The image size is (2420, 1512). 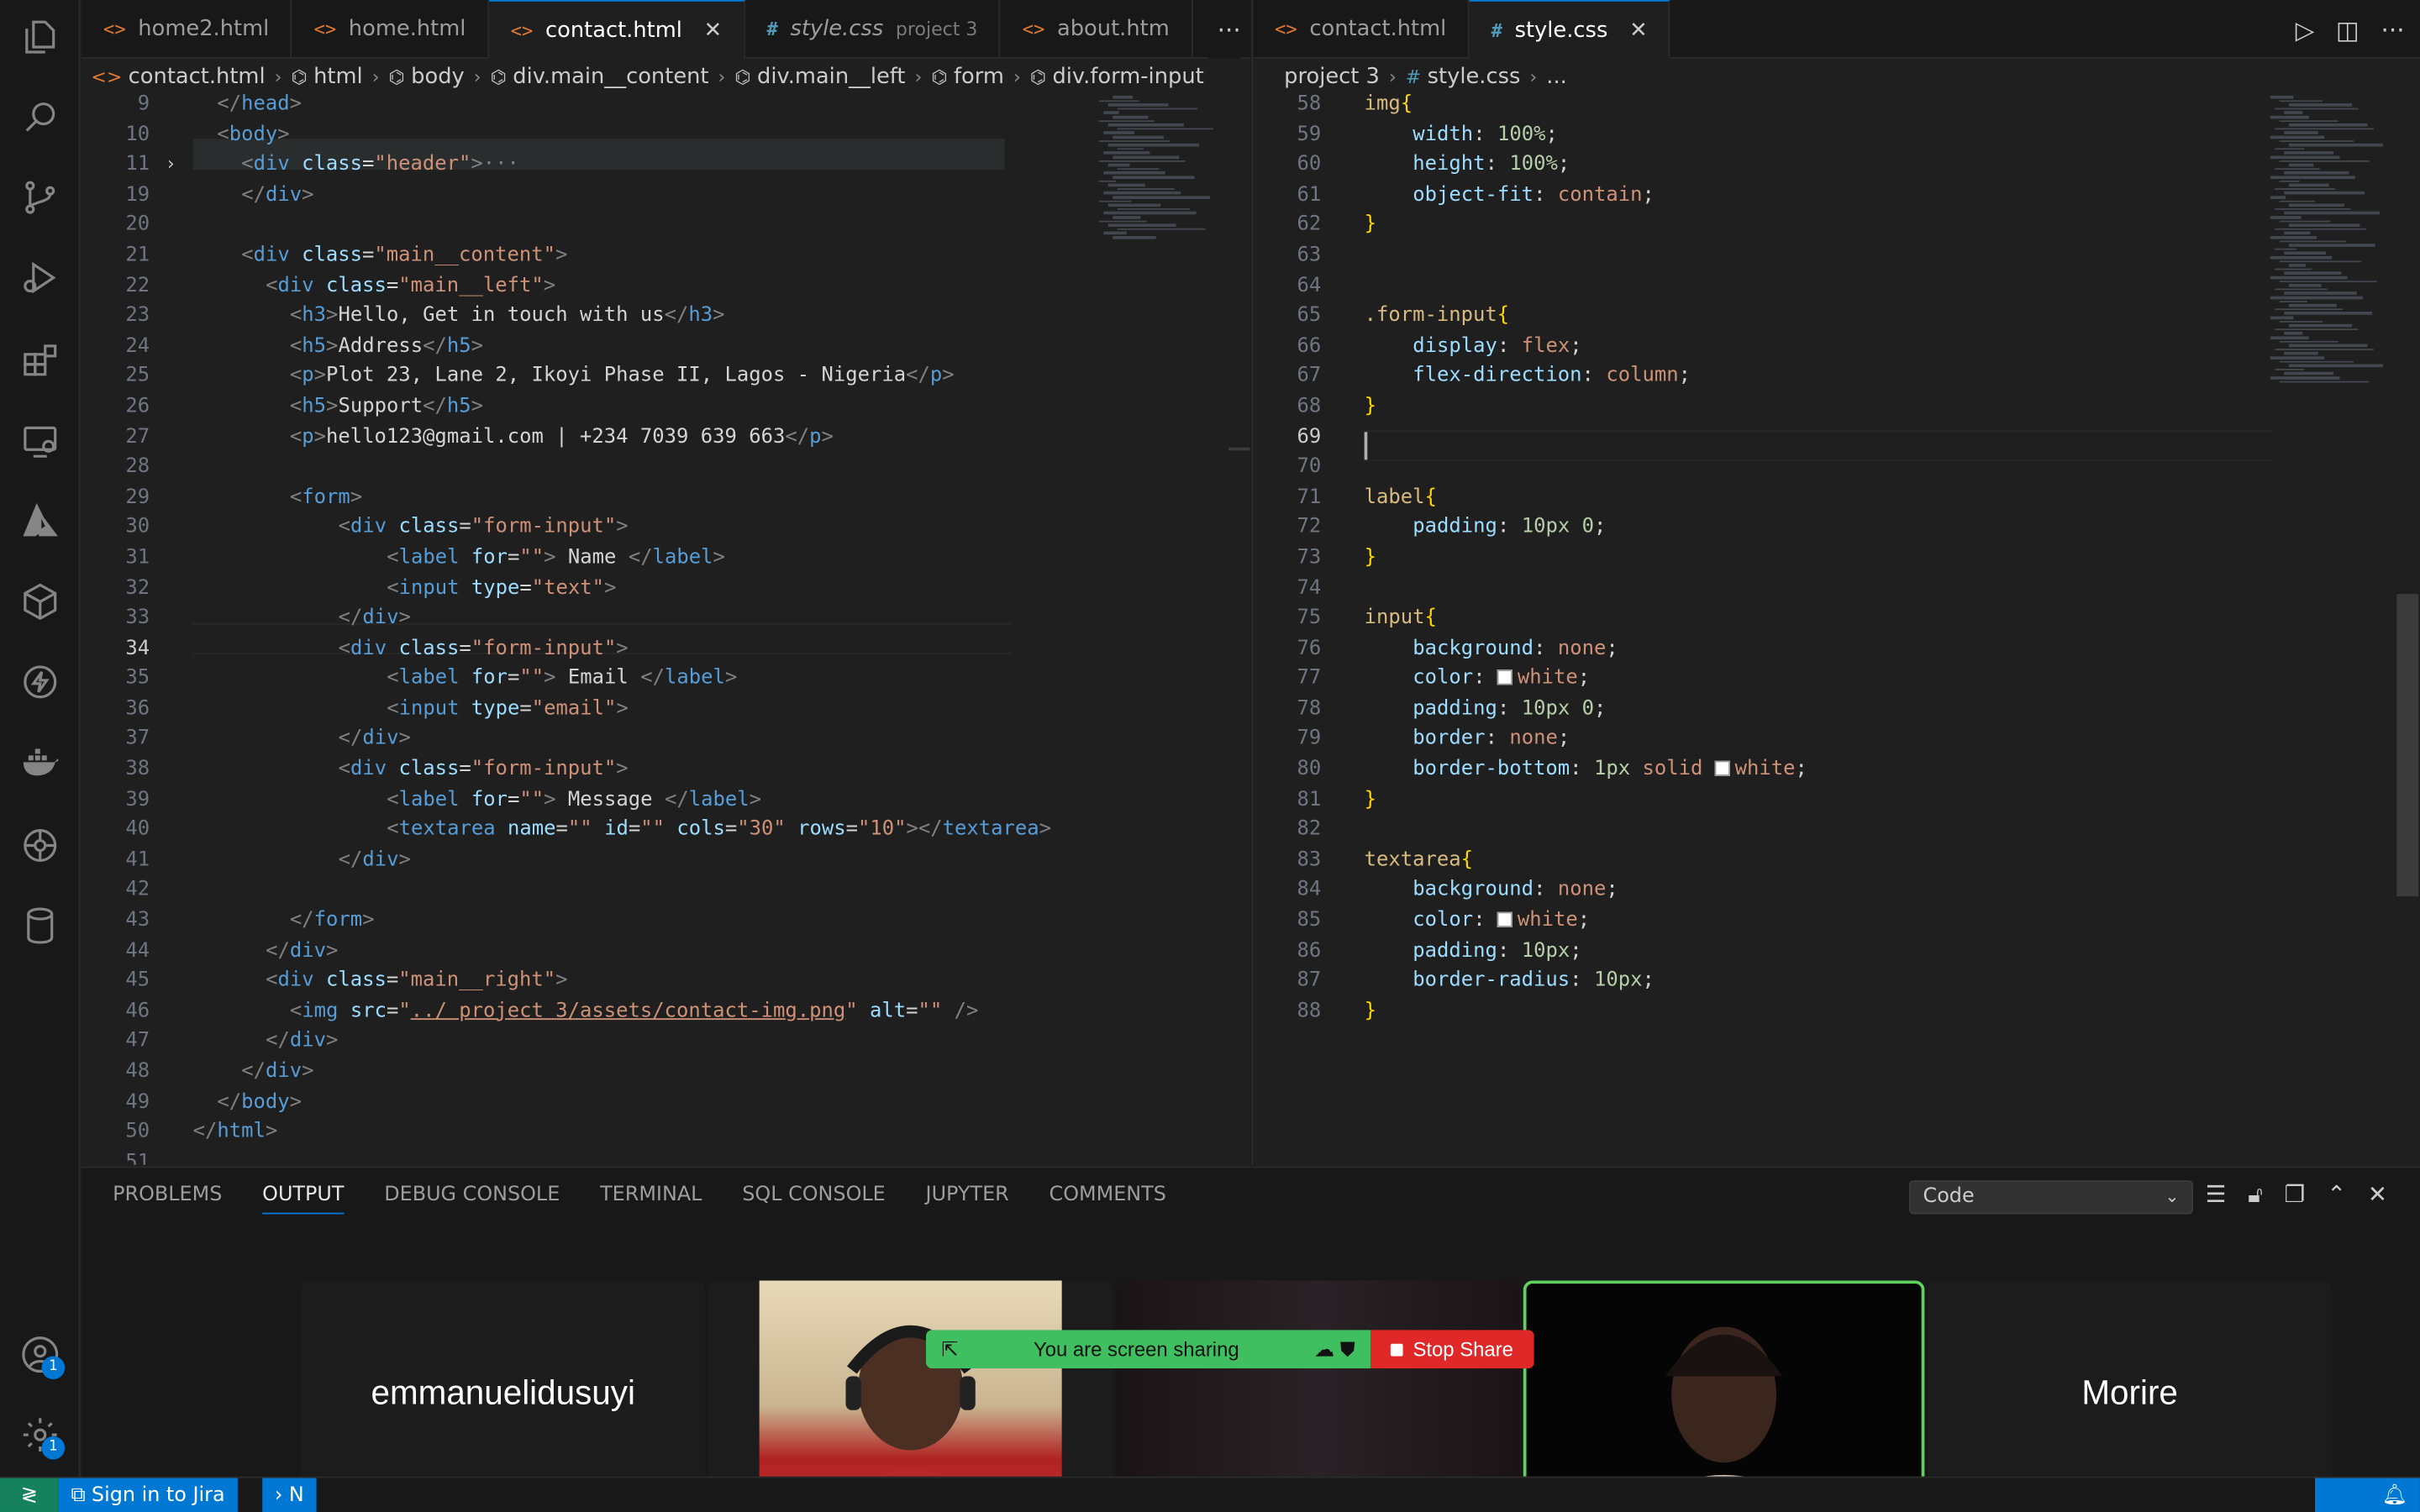 I want to click on code-line: 71 label{, so click(x=1762, y=497).